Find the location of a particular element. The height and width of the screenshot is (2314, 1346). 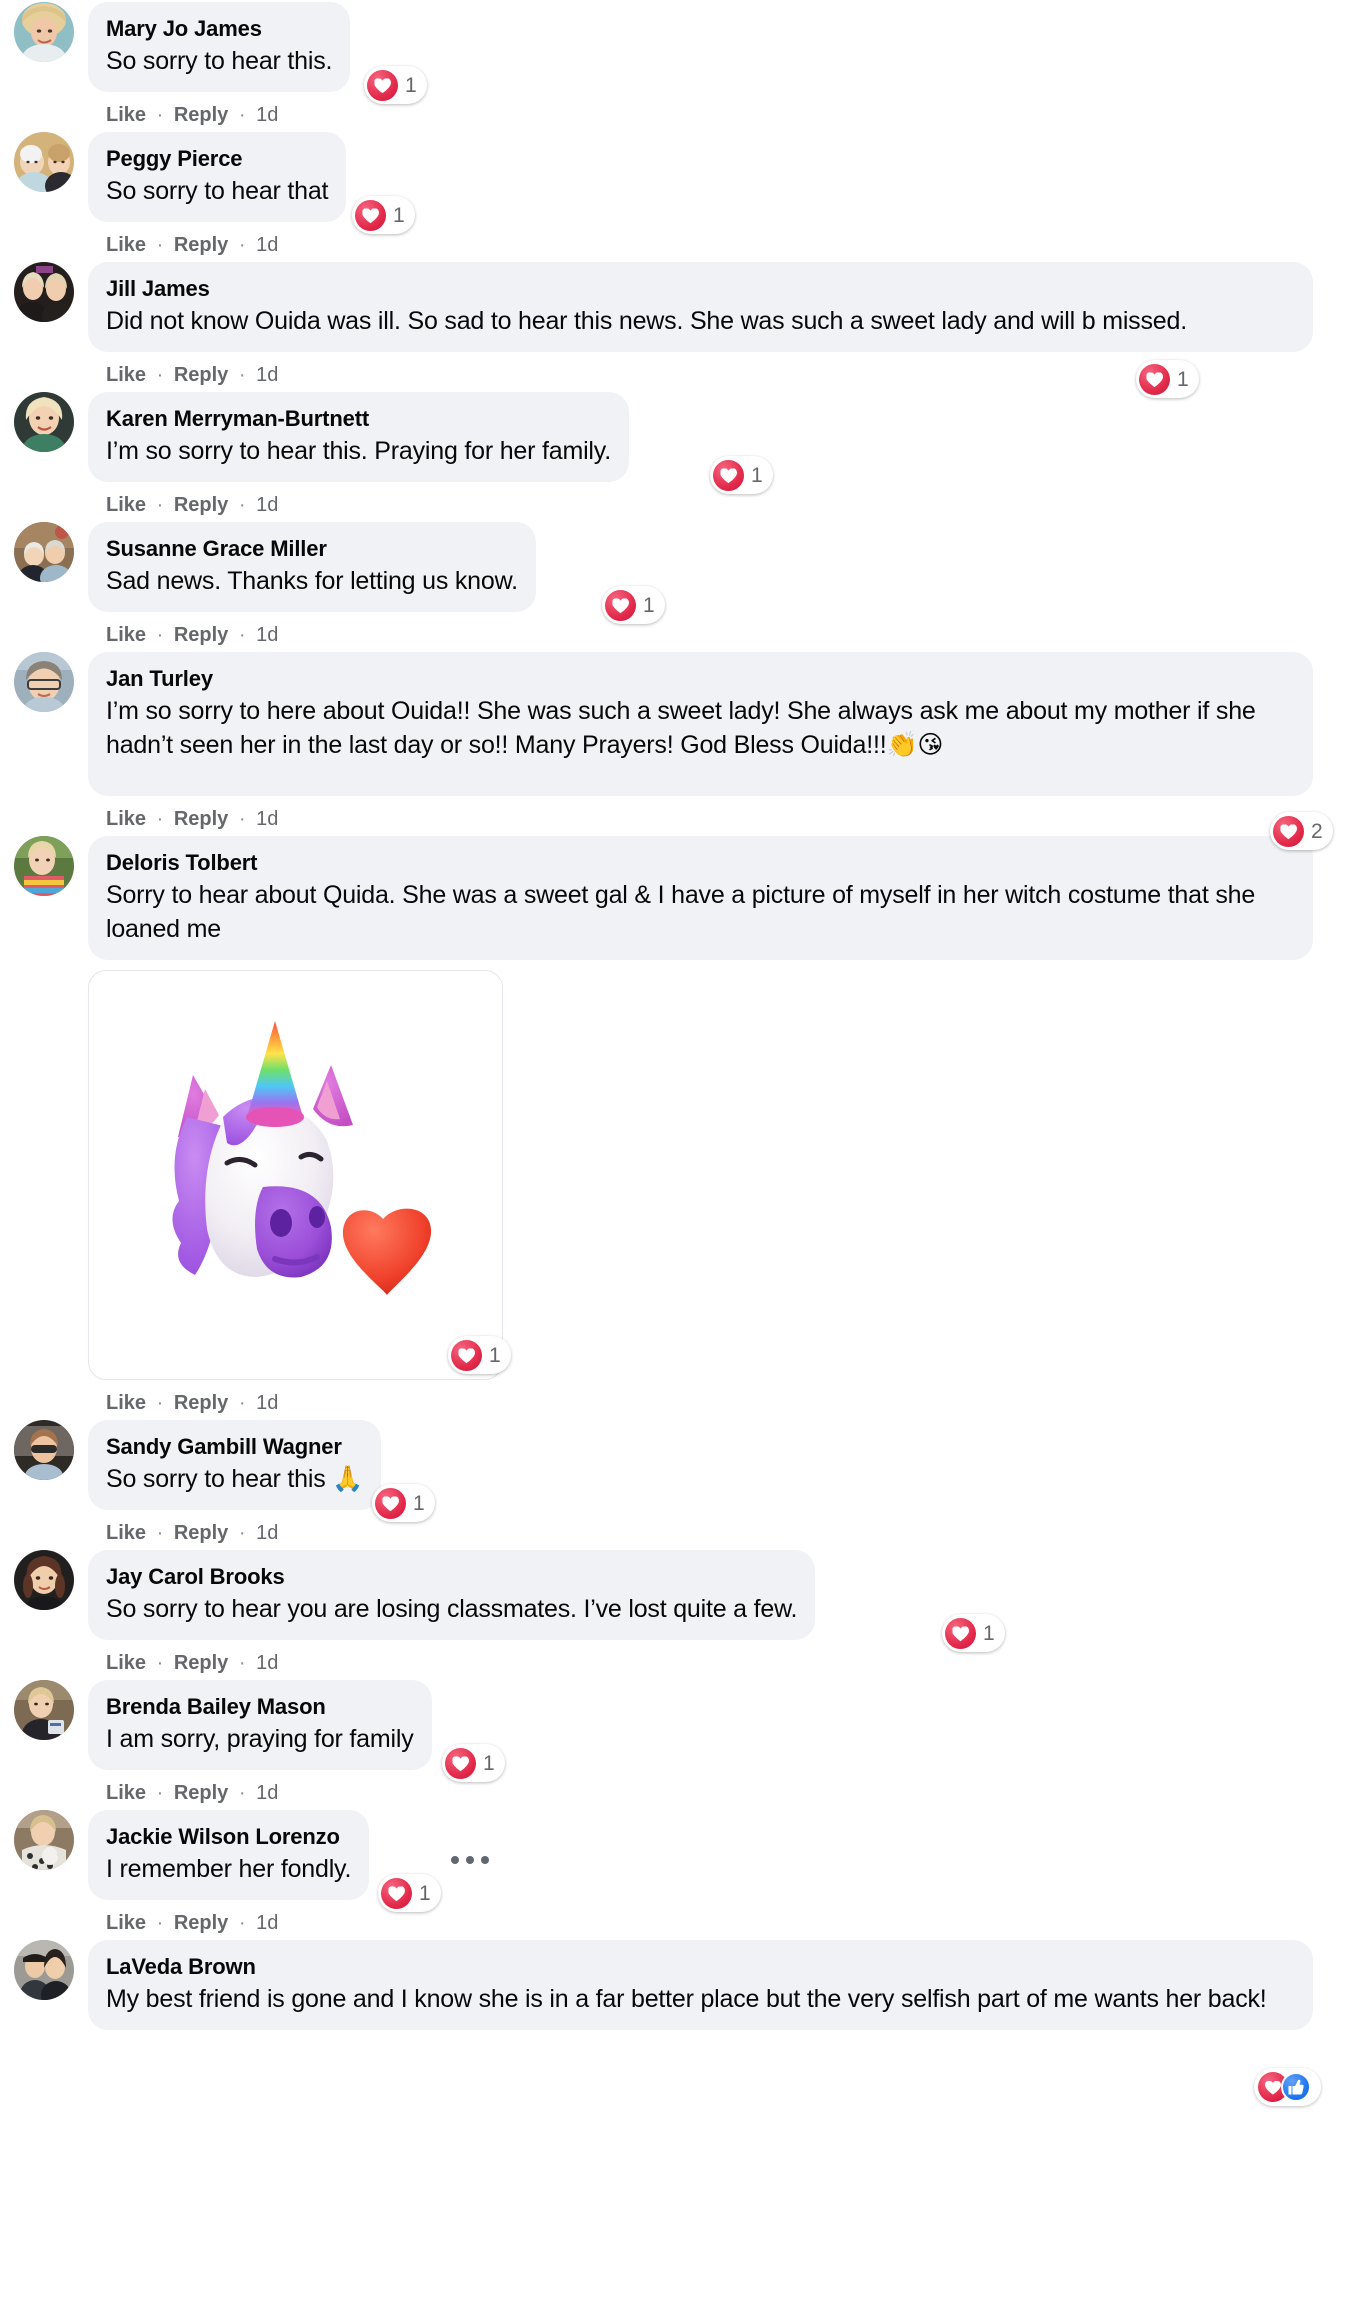

comment-attachment-image is located at coordinates (295, 1175).